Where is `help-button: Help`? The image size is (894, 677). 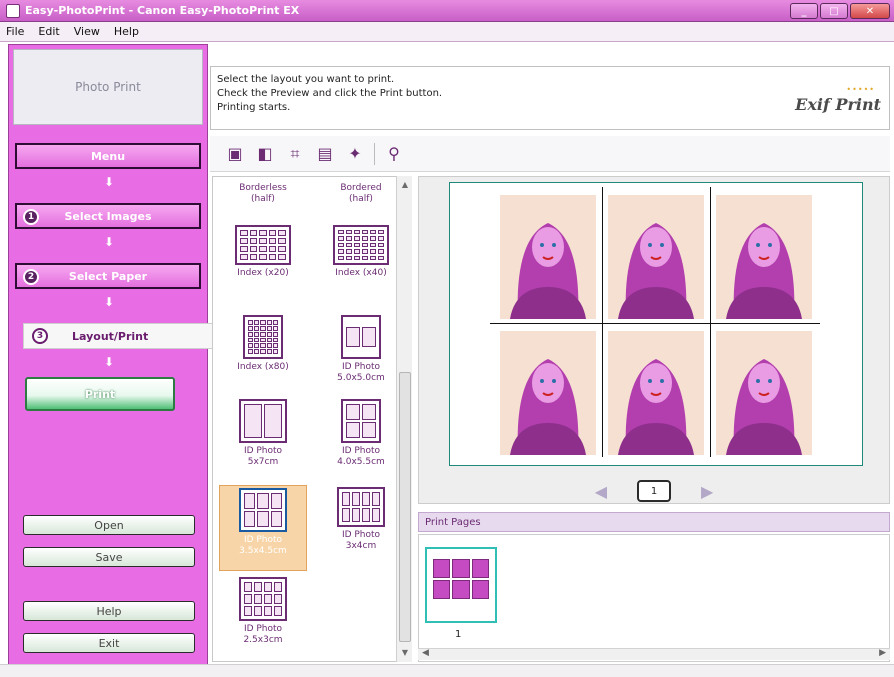
help-button: Help is located at coordinates (109, 611).